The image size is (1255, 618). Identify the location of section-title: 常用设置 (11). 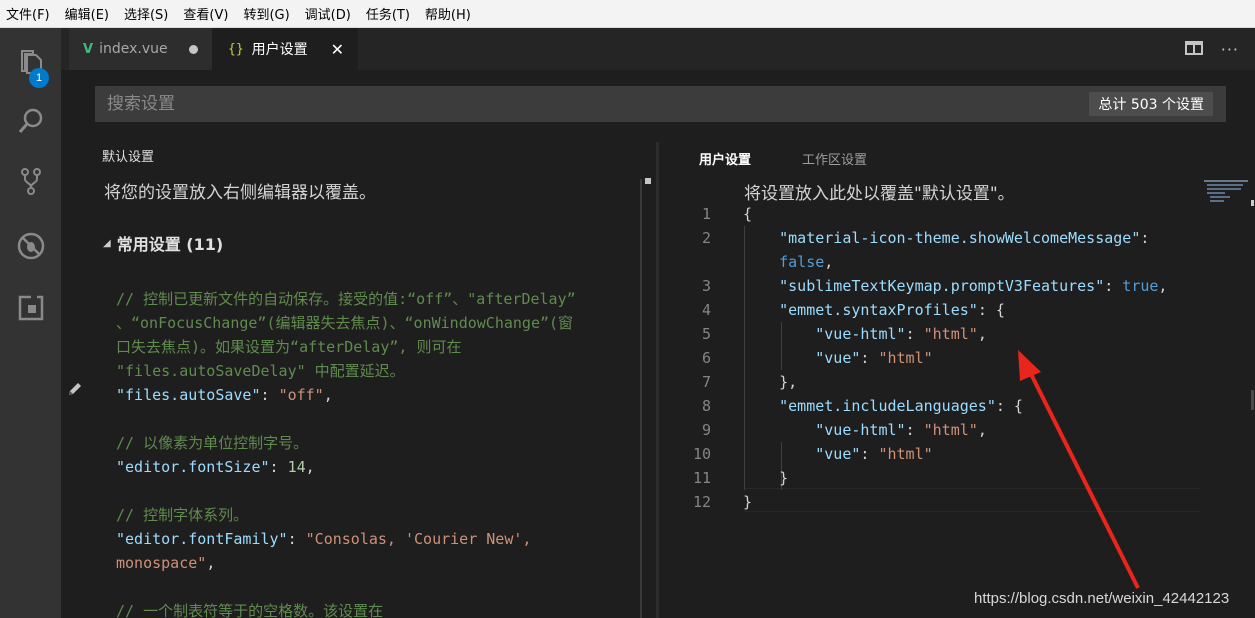
(170, 244).